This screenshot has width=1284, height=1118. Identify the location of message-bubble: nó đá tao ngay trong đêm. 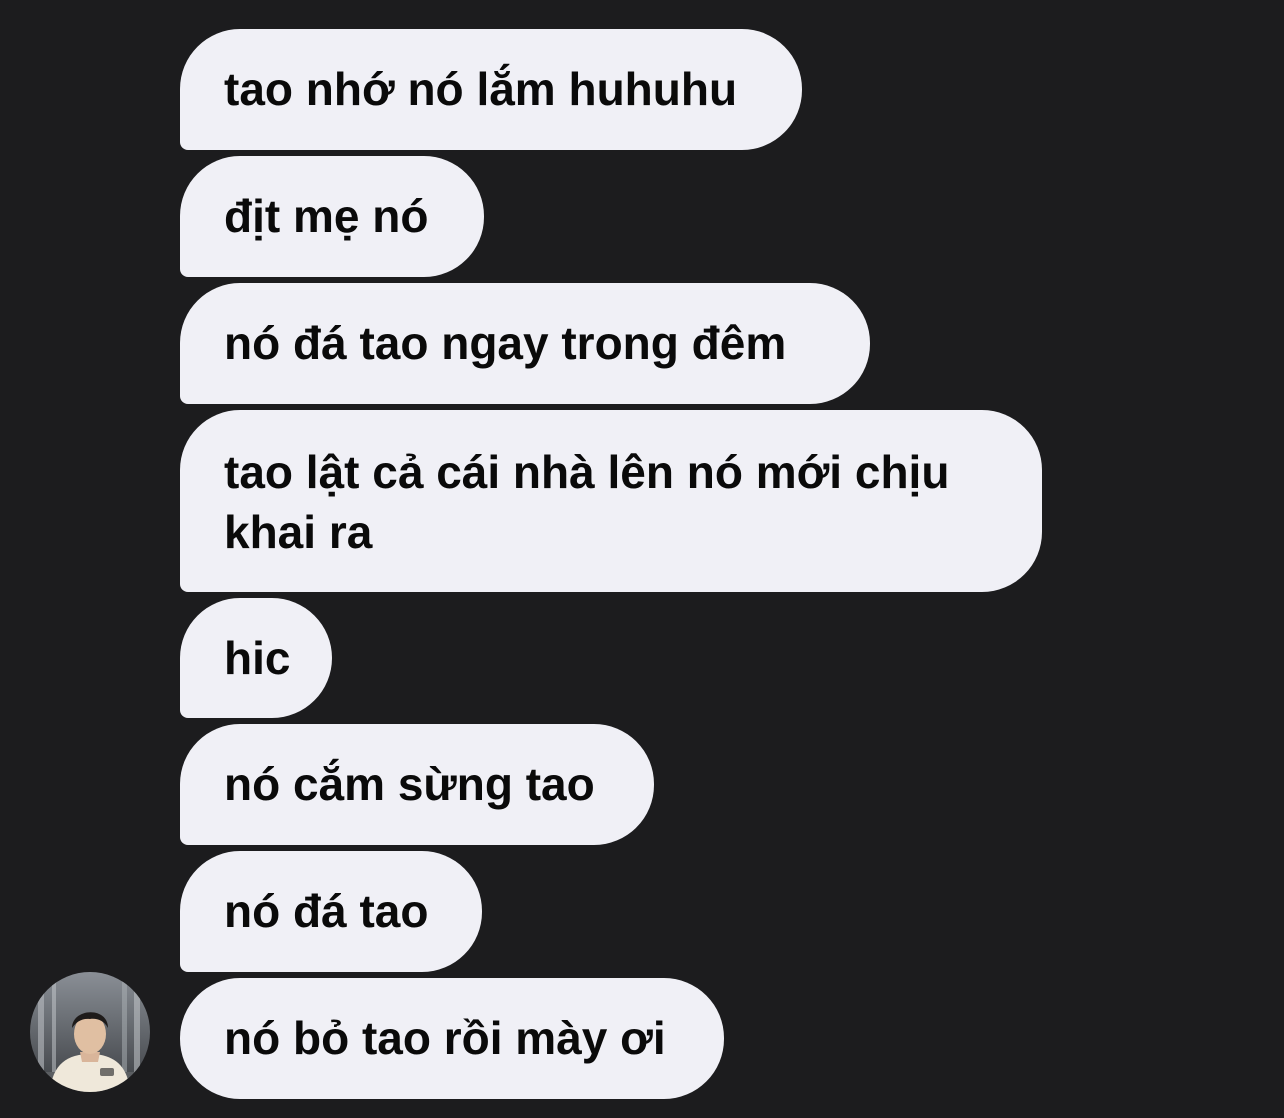
(525, 343).